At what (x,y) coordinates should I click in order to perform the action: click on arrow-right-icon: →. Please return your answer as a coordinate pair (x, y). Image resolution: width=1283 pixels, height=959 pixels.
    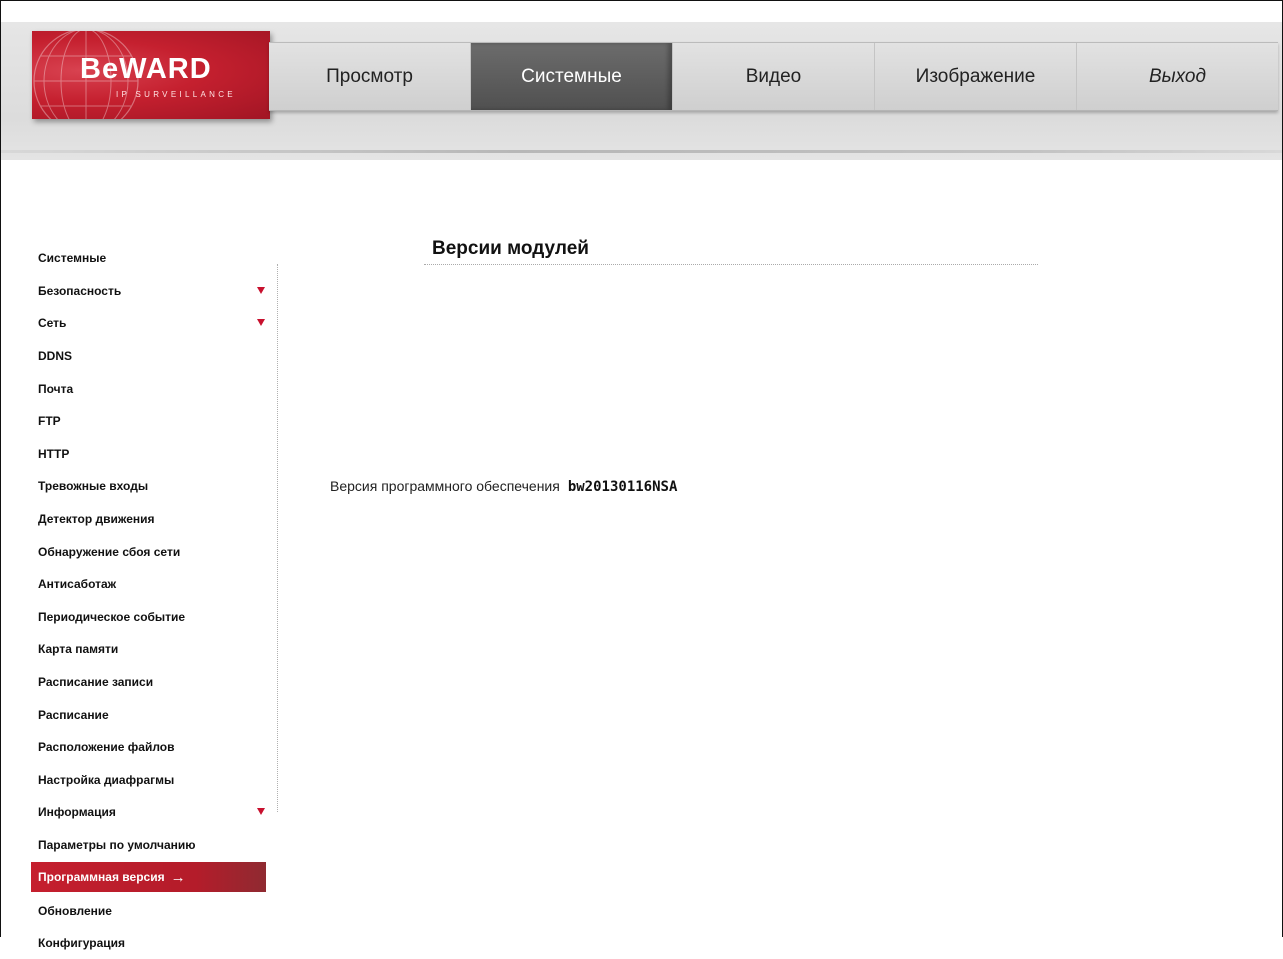
    Looking at the image, I should click on (178, 877).